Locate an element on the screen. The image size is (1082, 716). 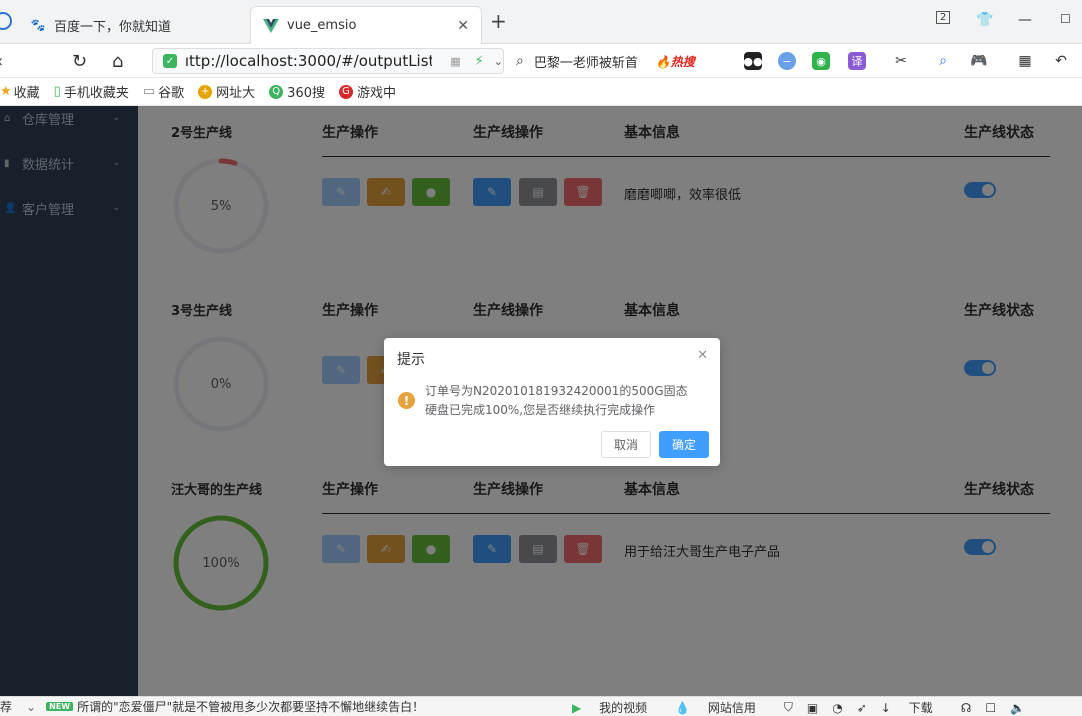
shield-icon: ⛉ is located at coordinates (788, 707).